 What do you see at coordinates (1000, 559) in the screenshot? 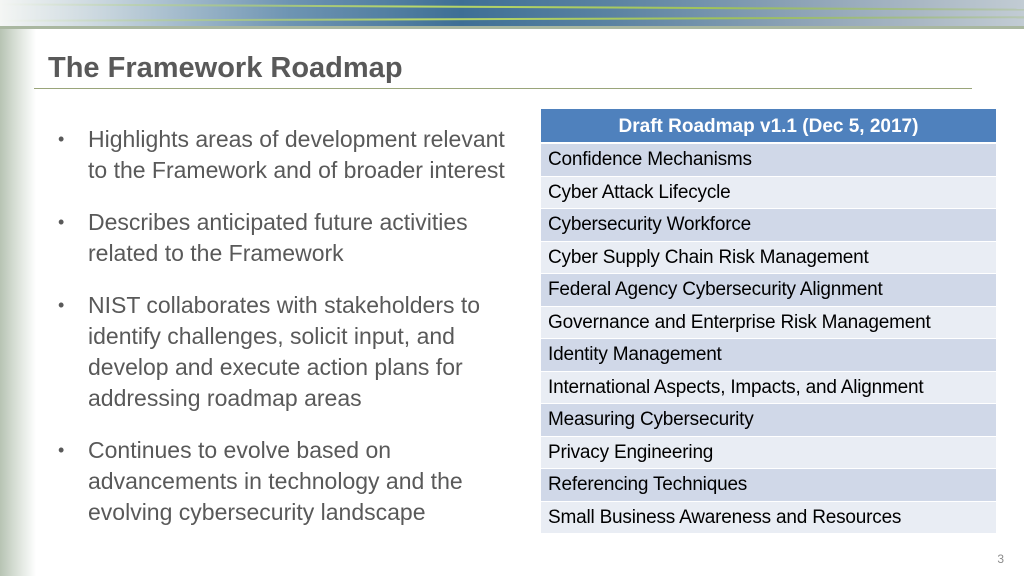
I see `page-number: 3` at bounding box center [1000, 559].